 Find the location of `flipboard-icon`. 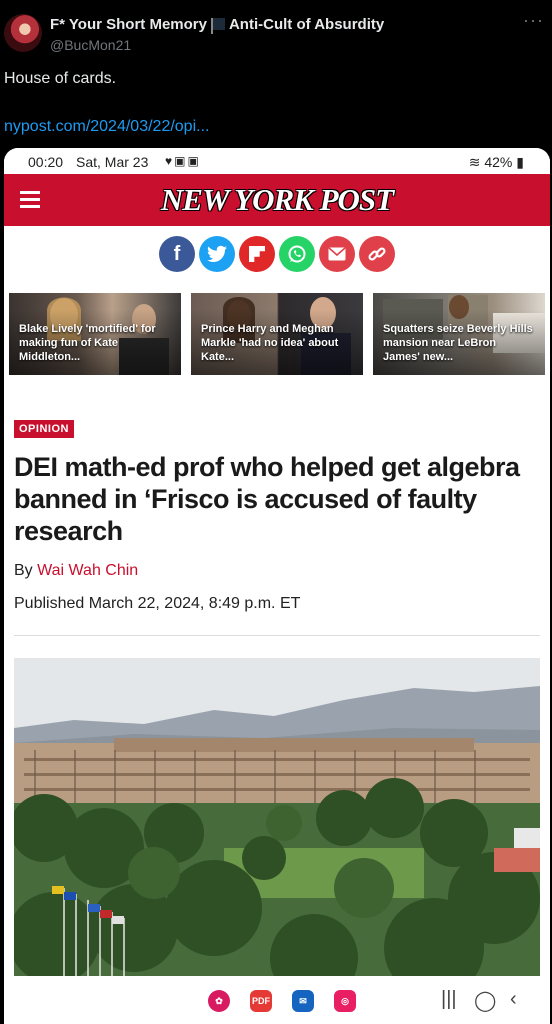

flipboard-icon is located at coordinates (257, 254).